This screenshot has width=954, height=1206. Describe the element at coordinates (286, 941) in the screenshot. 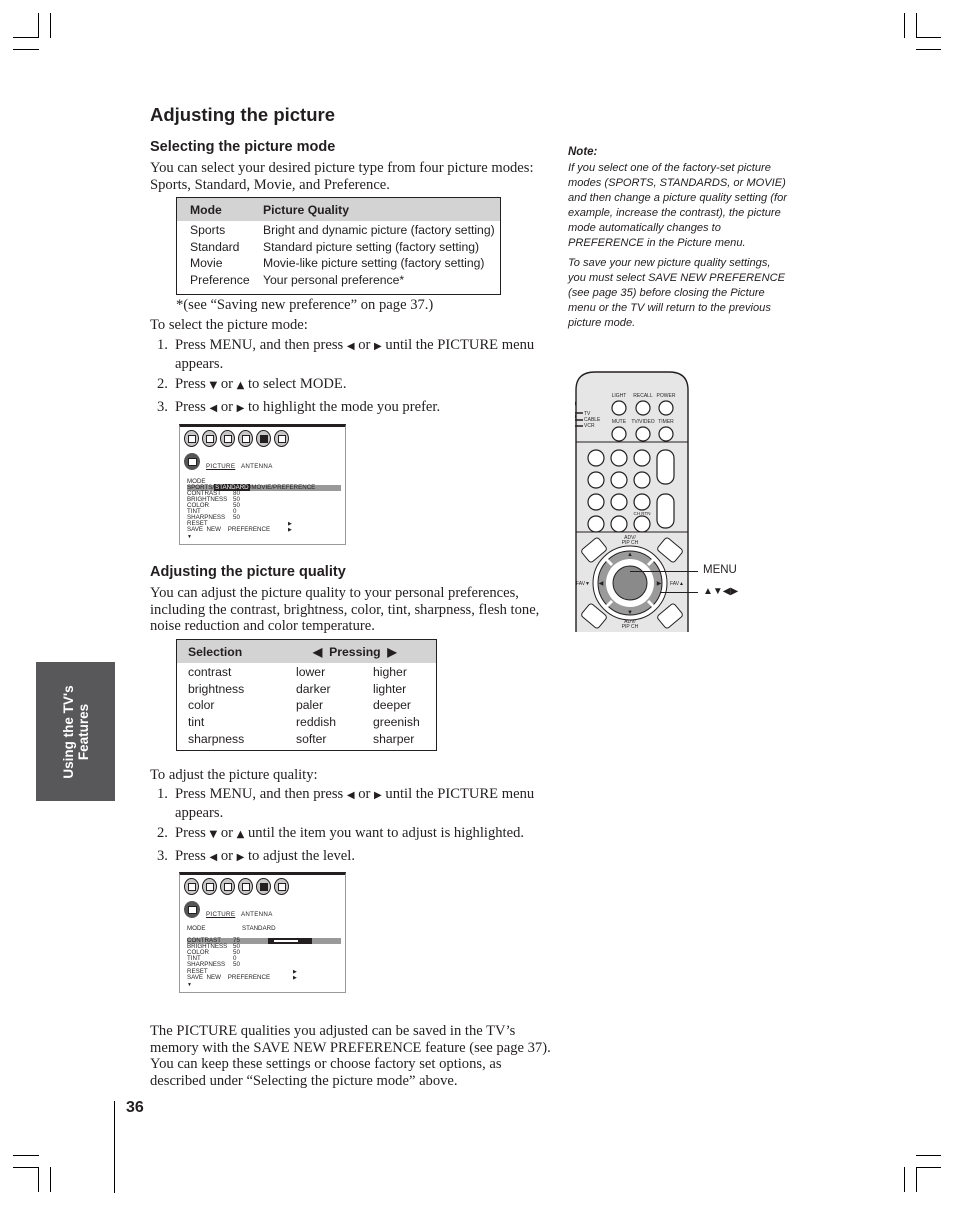

I see `contrast-slider-track` at that location.